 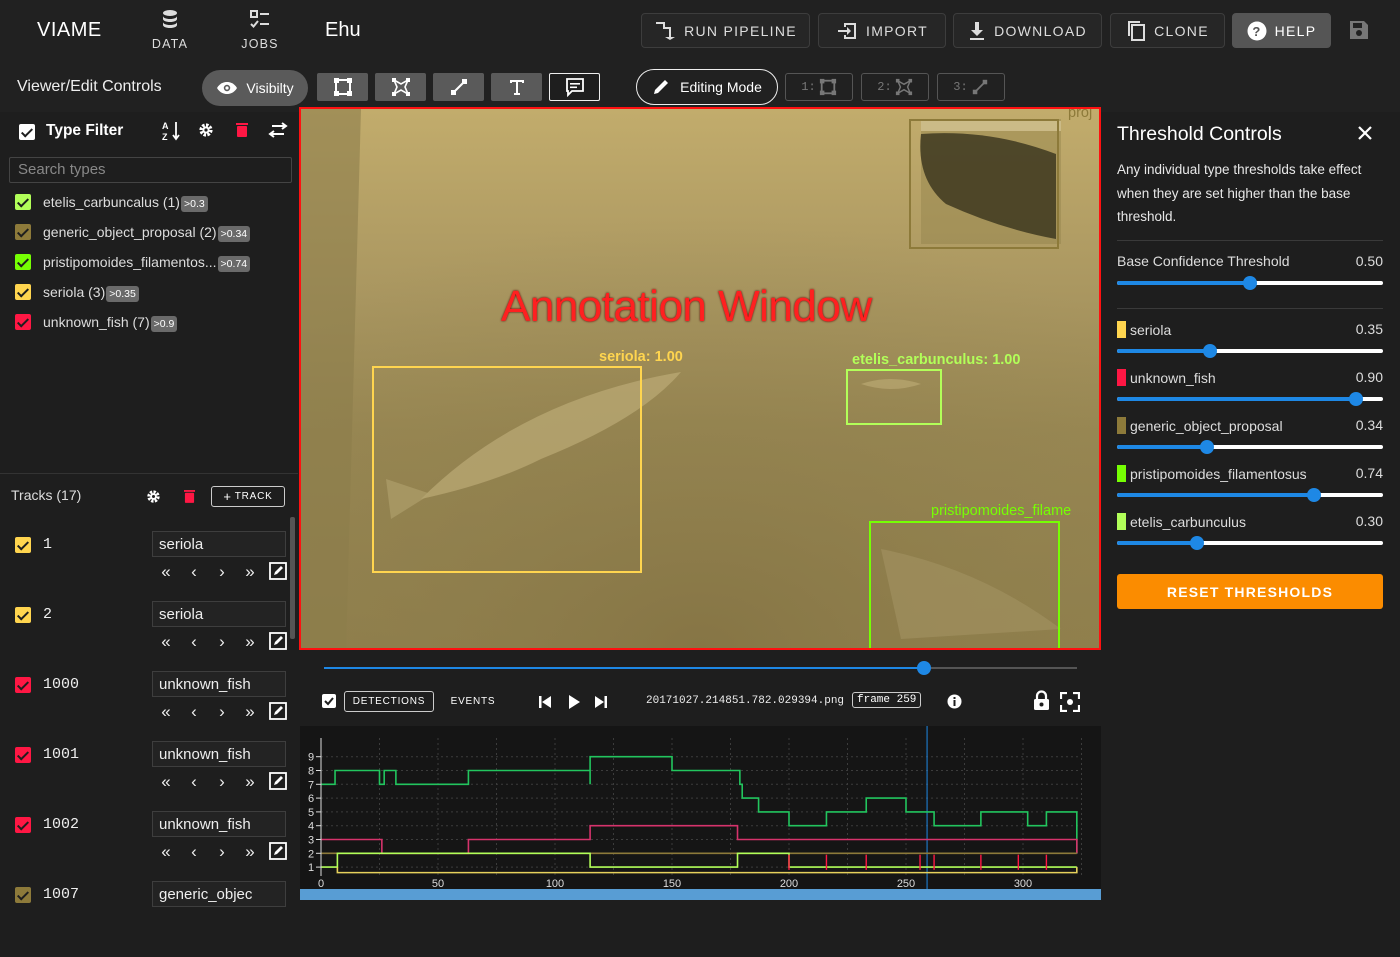 I want to click on detection-box-pristipomoides, so click(x=964, y=584).